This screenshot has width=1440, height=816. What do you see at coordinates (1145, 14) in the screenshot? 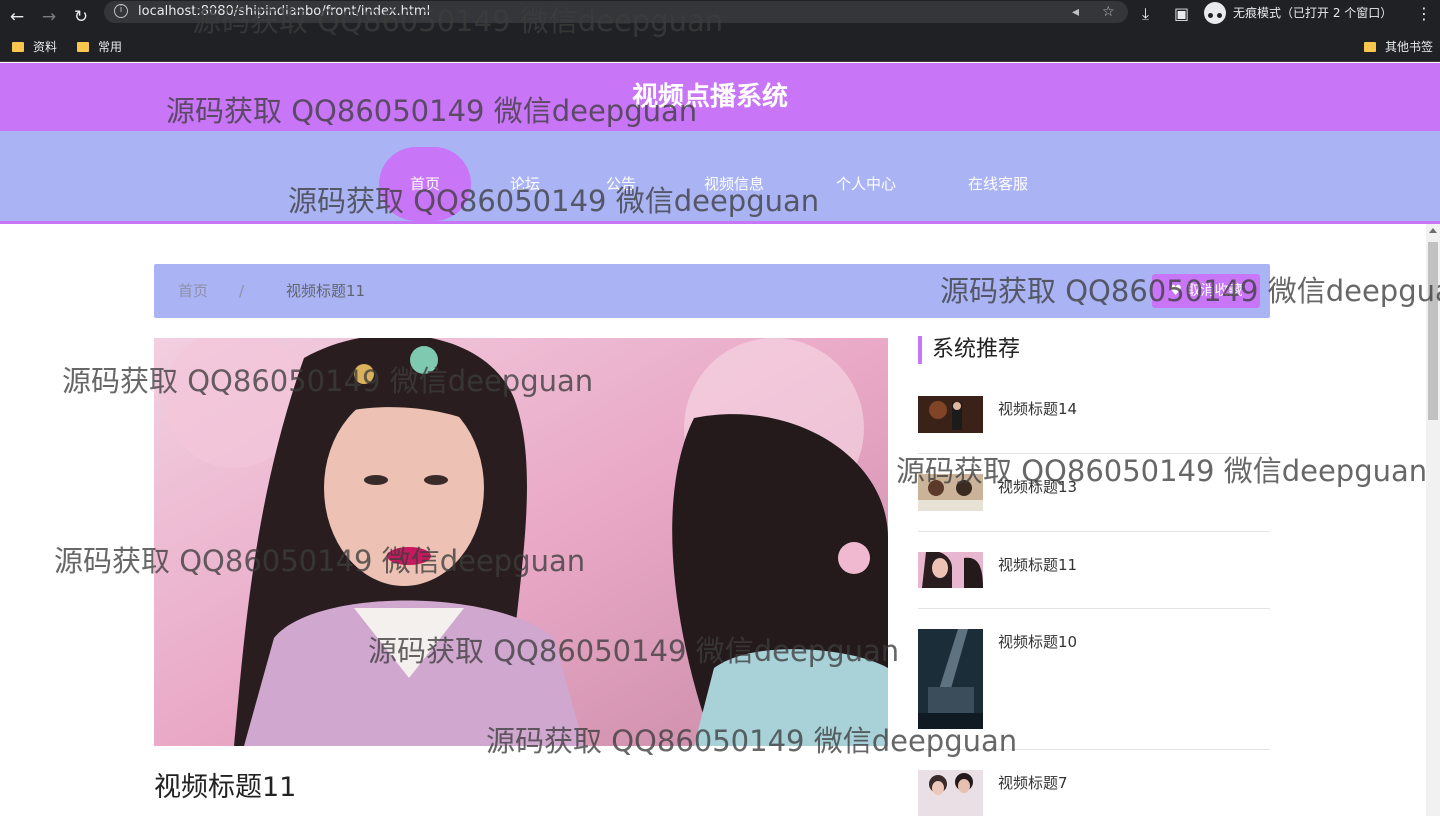
I see `download-icon: ⤓` at bounding box center [1145, 14].